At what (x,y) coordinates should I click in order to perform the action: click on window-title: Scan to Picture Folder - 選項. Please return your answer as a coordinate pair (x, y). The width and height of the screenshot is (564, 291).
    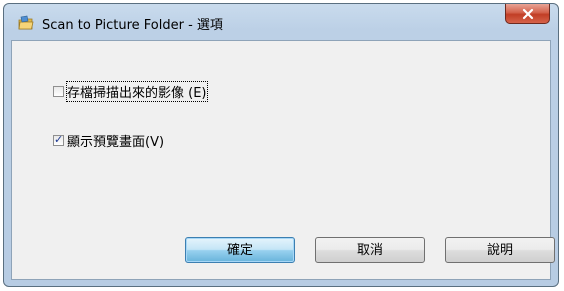
    Looking at the image, I should click on (132, 25).